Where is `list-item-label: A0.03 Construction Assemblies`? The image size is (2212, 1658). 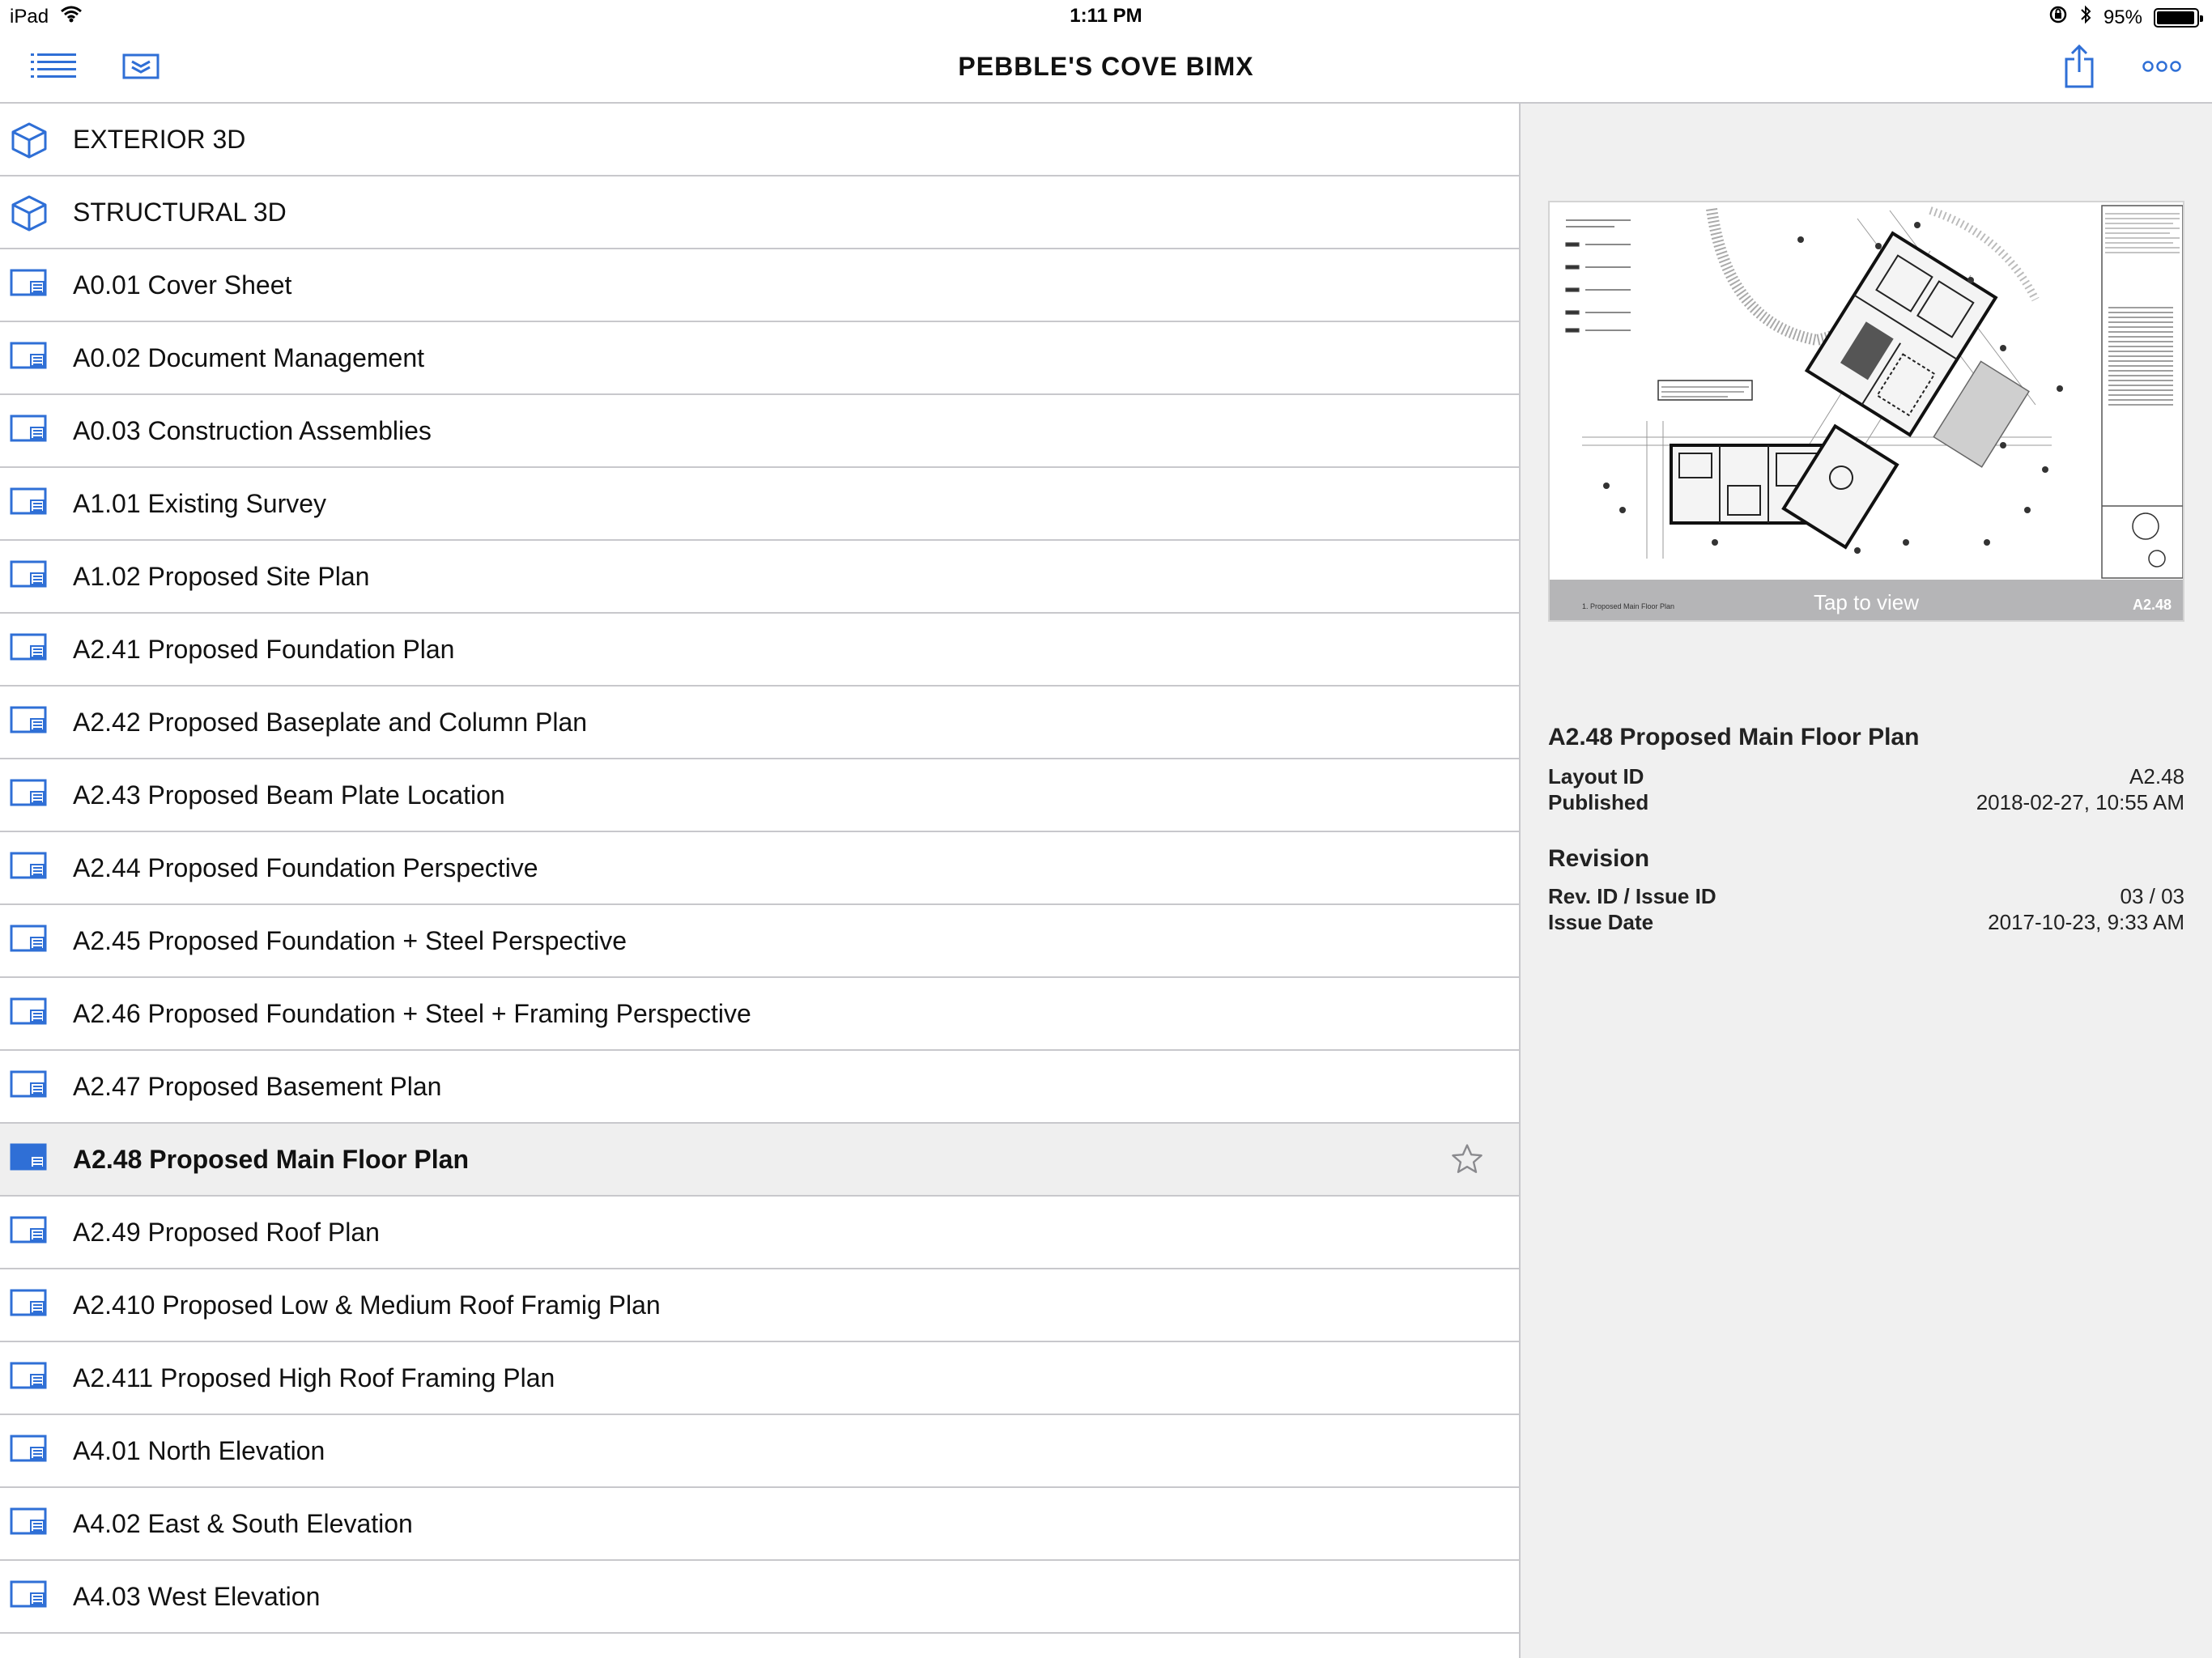 list-item-label: A0.03 Construction Assemblies is located at coordinates (253, 430).